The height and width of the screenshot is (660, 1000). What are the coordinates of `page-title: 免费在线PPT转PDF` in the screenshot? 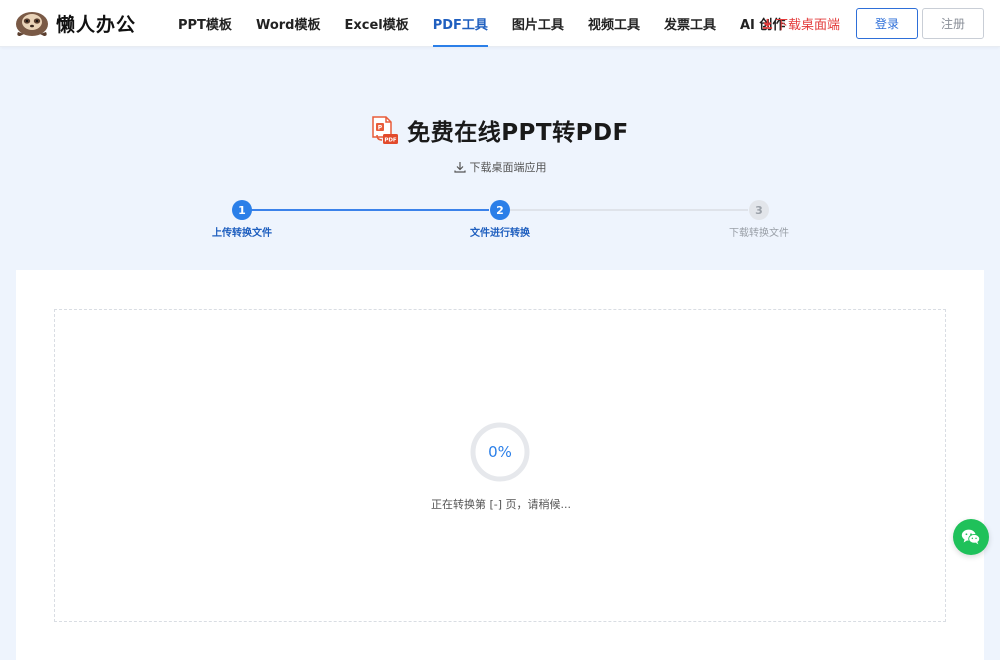 It's located at (518, 133).